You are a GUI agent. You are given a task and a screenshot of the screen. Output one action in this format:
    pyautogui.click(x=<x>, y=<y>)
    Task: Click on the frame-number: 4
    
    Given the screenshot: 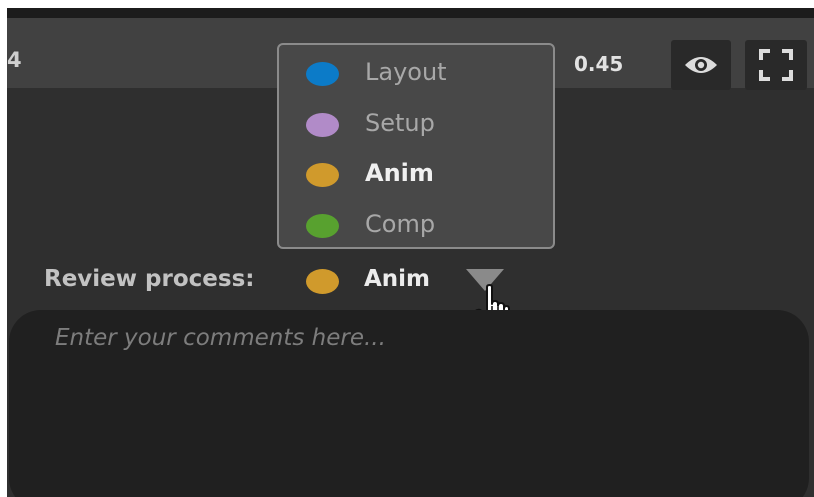 What is the action you would take?
    pyautogui.click(x=14, y=60)
    